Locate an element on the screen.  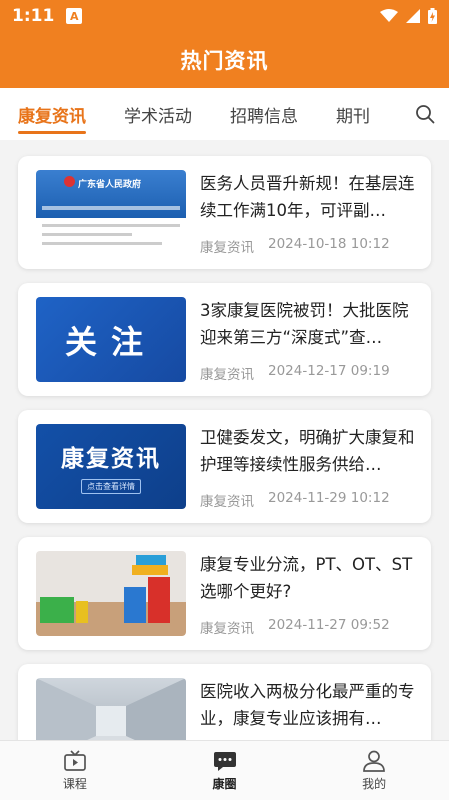
hallway-image is located at coordinates (111, 709).